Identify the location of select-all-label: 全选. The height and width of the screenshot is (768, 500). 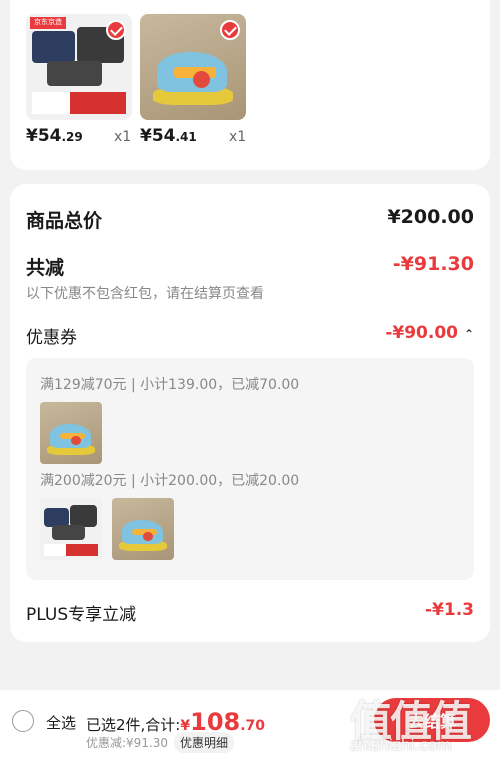
(61, 722).